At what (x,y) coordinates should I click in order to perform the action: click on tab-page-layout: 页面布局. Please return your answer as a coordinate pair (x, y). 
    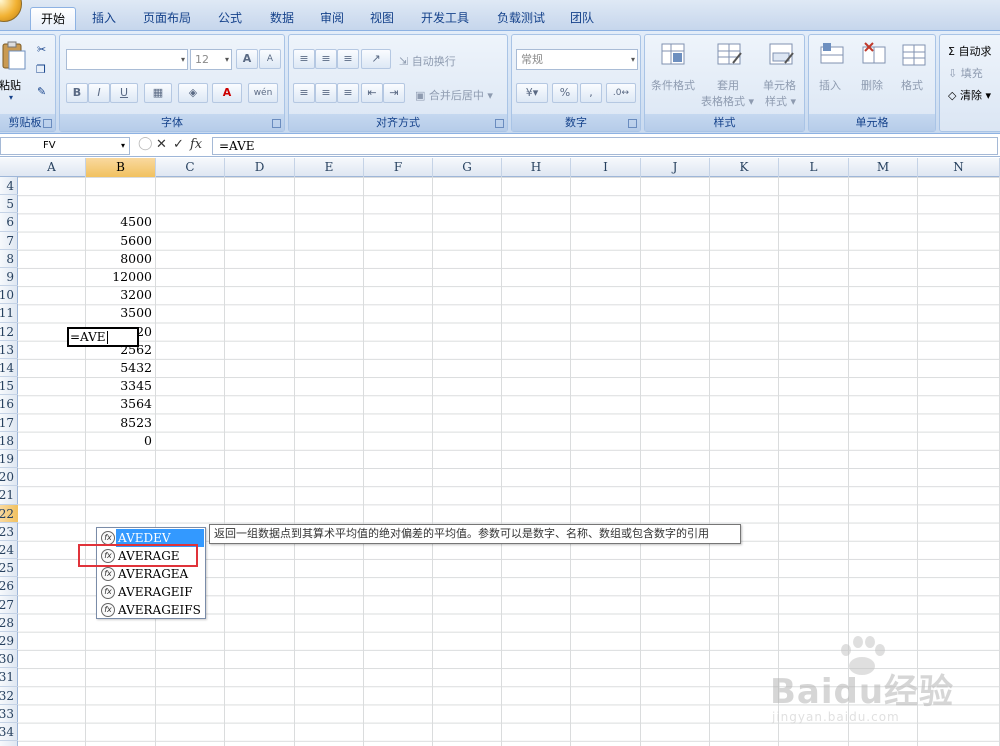
    Looking at the image, I should click on (167, 18).